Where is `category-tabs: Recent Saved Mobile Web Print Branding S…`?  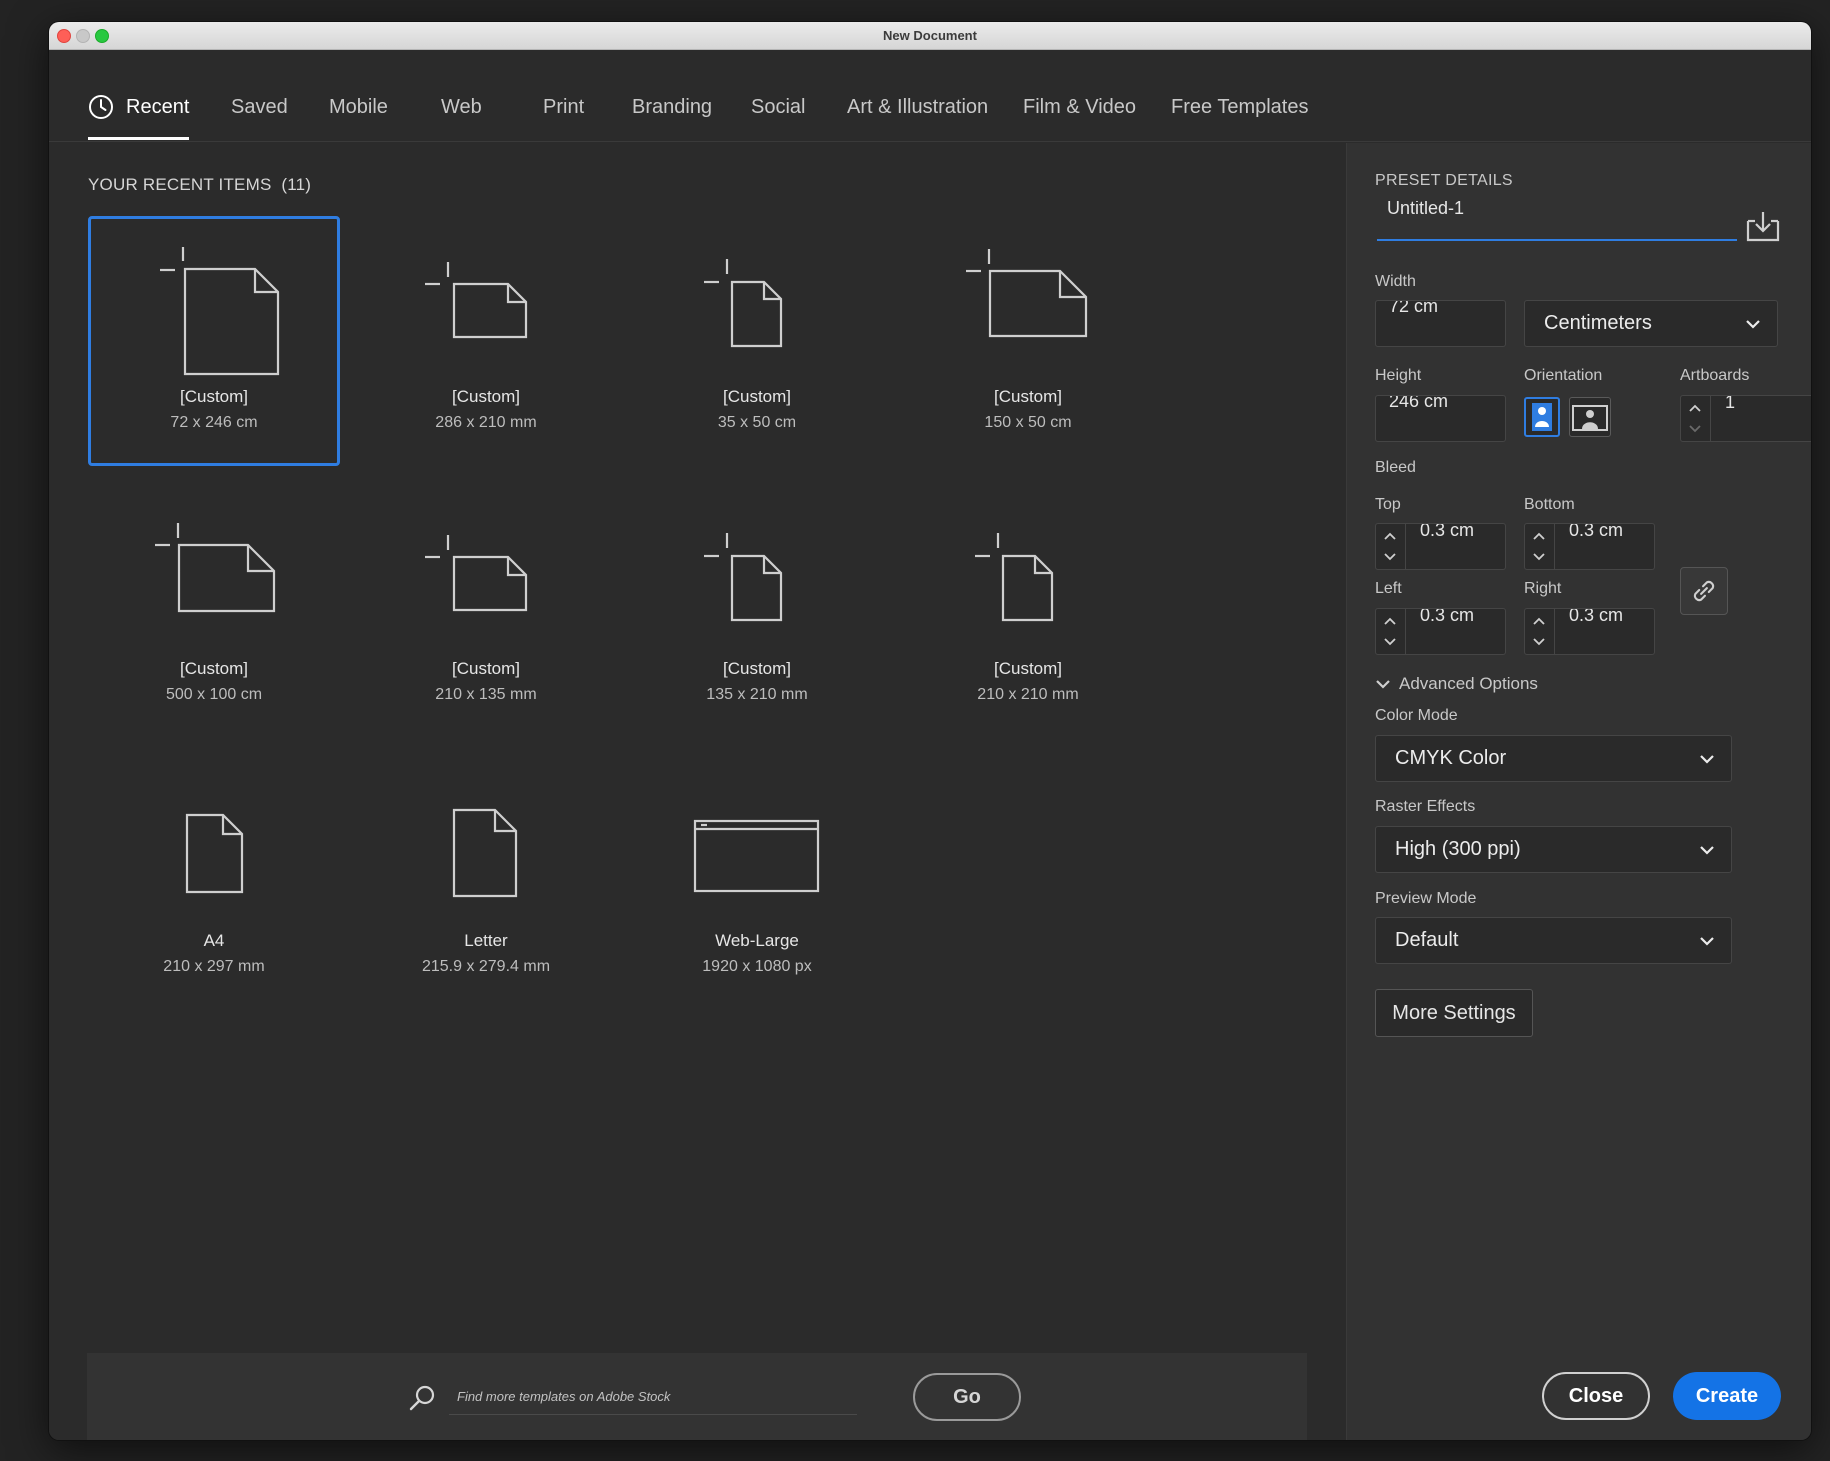 category-tabs: Recent Saved Mobile Web Print Branding S… is located at coordinates (930, 96).